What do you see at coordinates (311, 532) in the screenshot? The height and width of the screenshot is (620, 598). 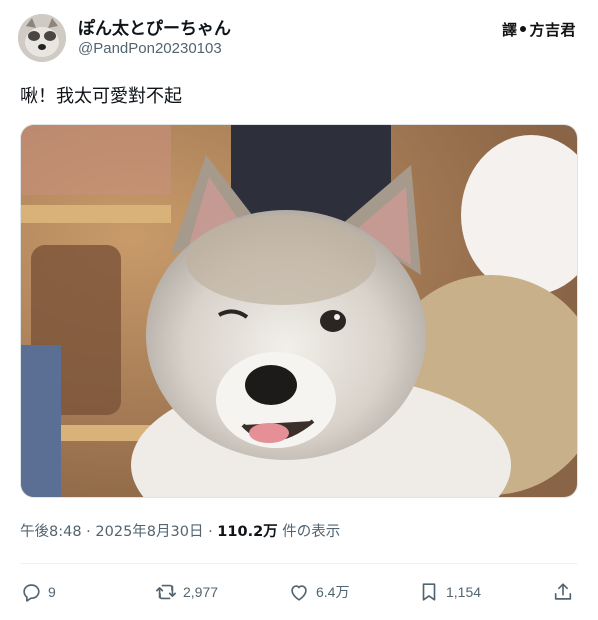 I see `views-label: 件の表示` at bounding box center [311, 532].